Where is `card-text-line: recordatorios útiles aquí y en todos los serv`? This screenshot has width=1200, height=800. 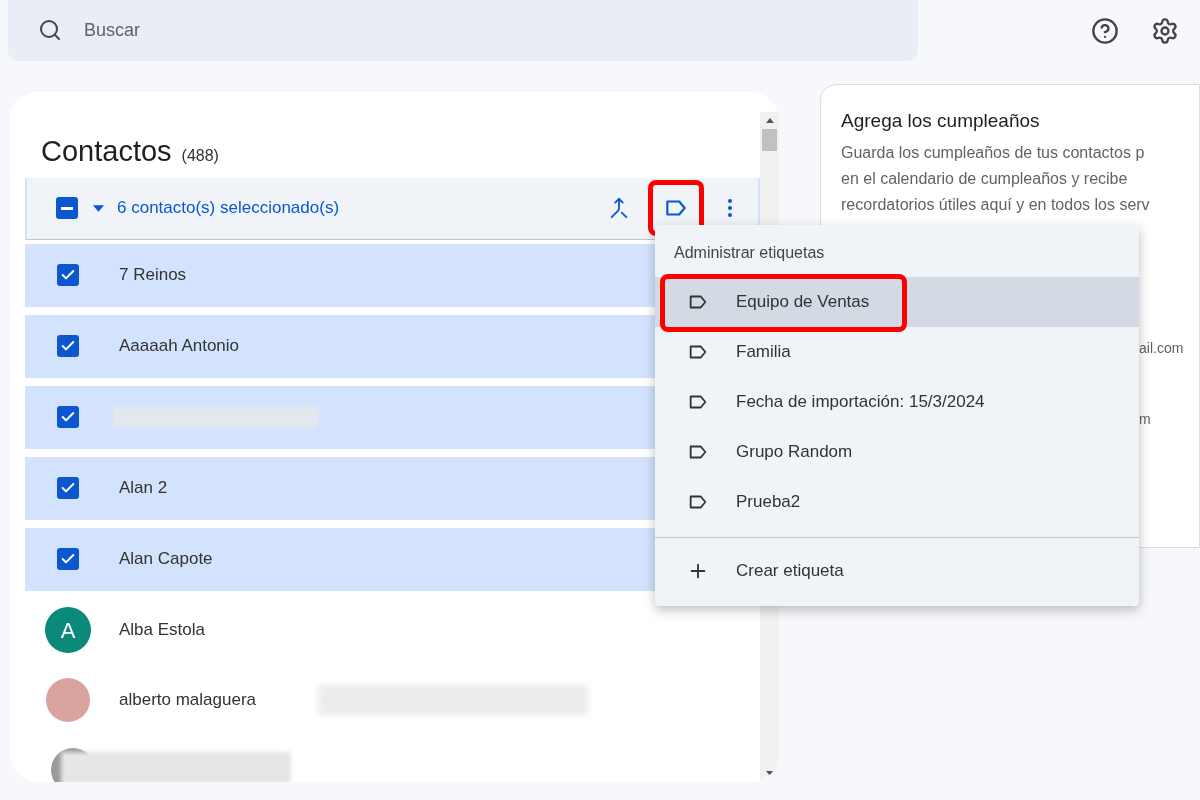 card-text-line: recordatorios útiles aquí y en todos los serv is located at coordinates (996, 204).